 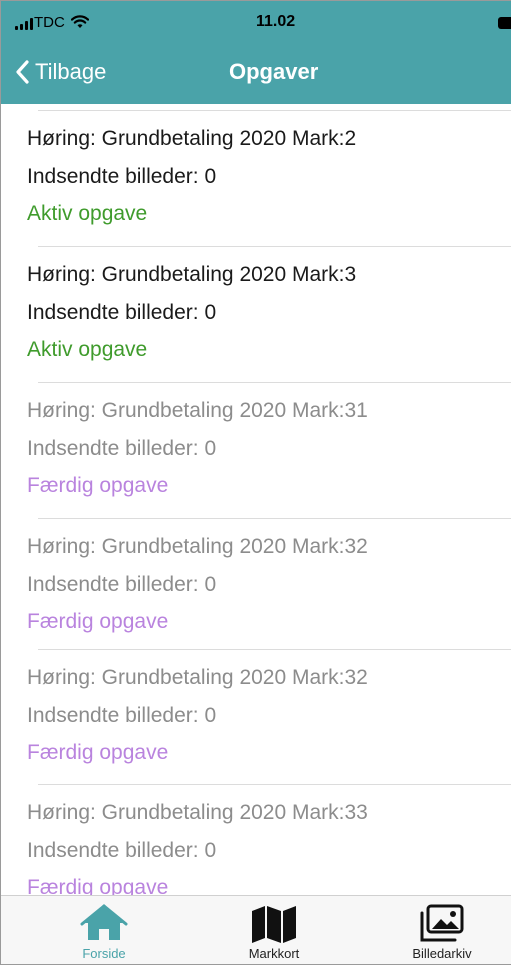 I want to click on header: TDC 11.02 Tilbage Opgaver, so click(x=256, y=52).